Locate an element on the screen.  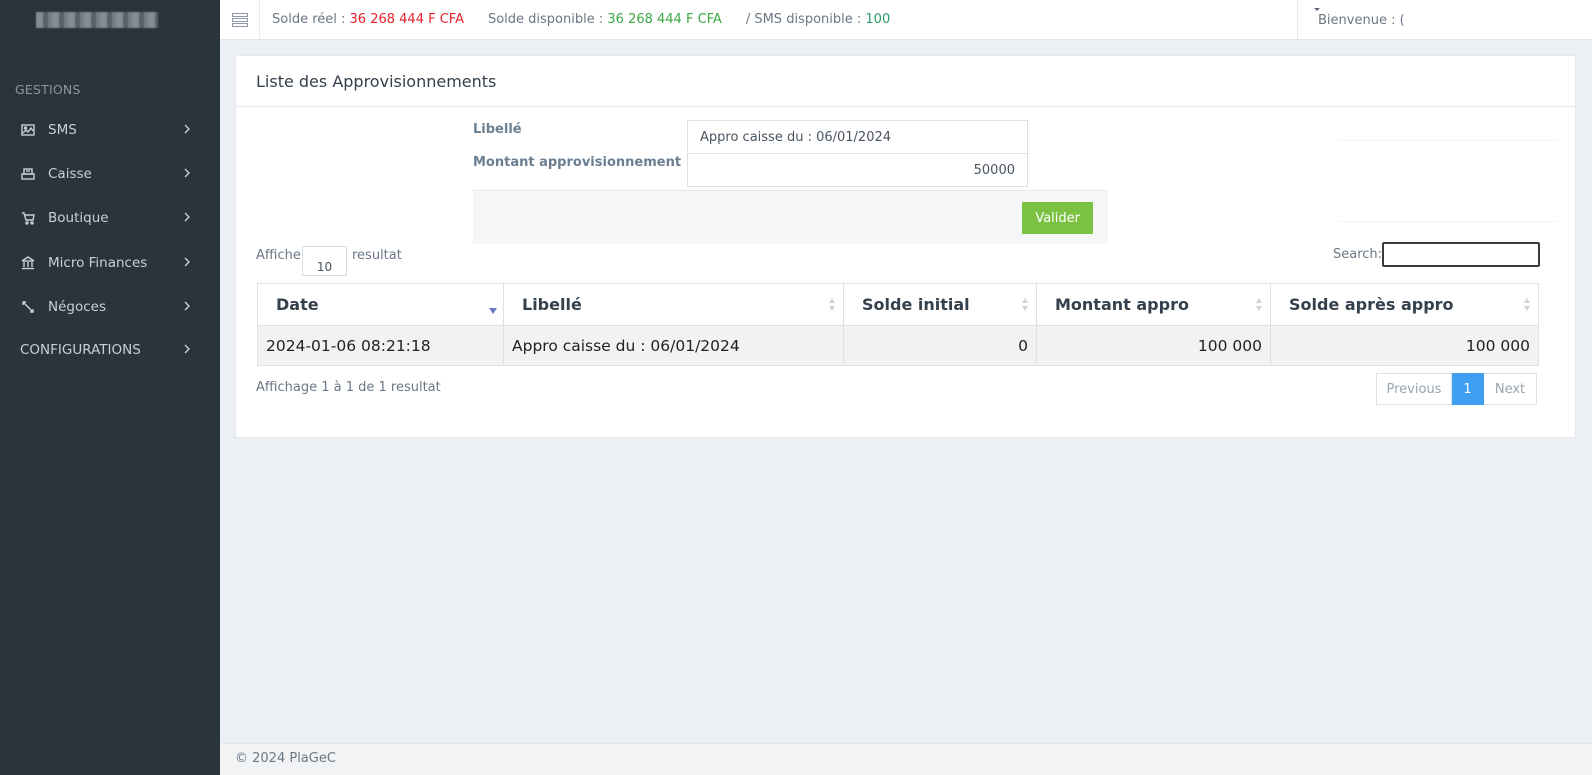
cell-montant-appro: 100 000 is located at coordinates (1153, 345).